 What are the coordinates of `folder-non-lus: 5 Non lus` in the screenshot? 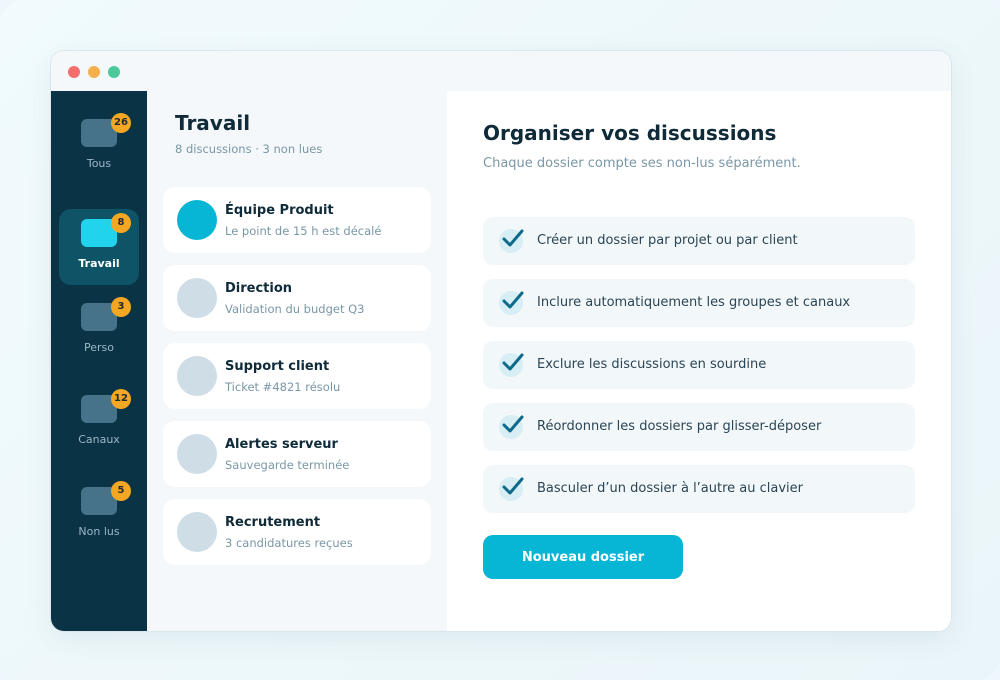 It's located at (99, 515).